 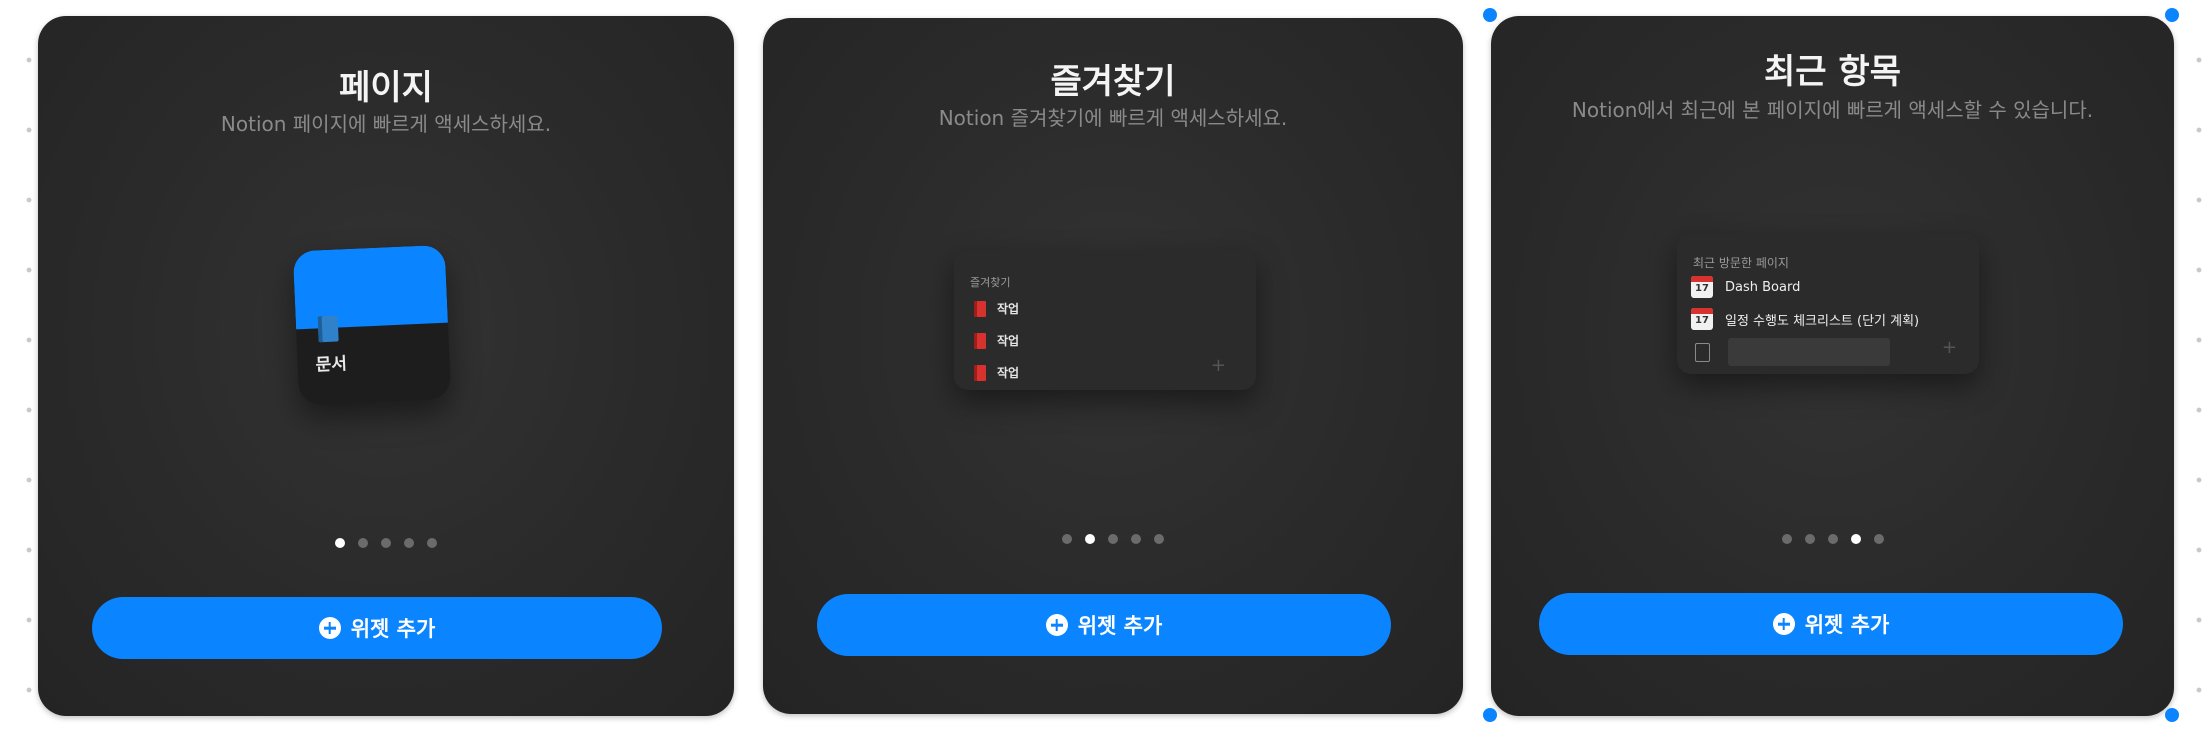 I want to click on widget-color-header, so click(x=370, y=287).